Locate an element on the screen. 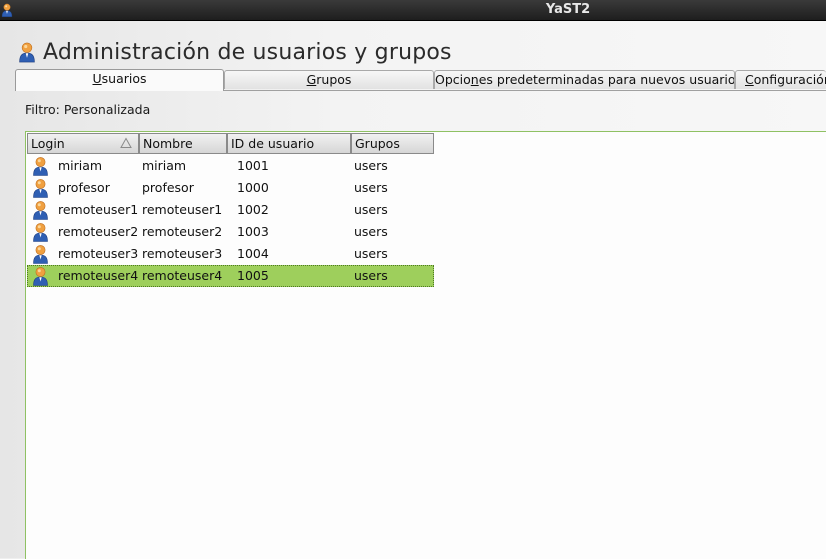  tab-usuarios: Usuarios is located at coordinates (119, 80).